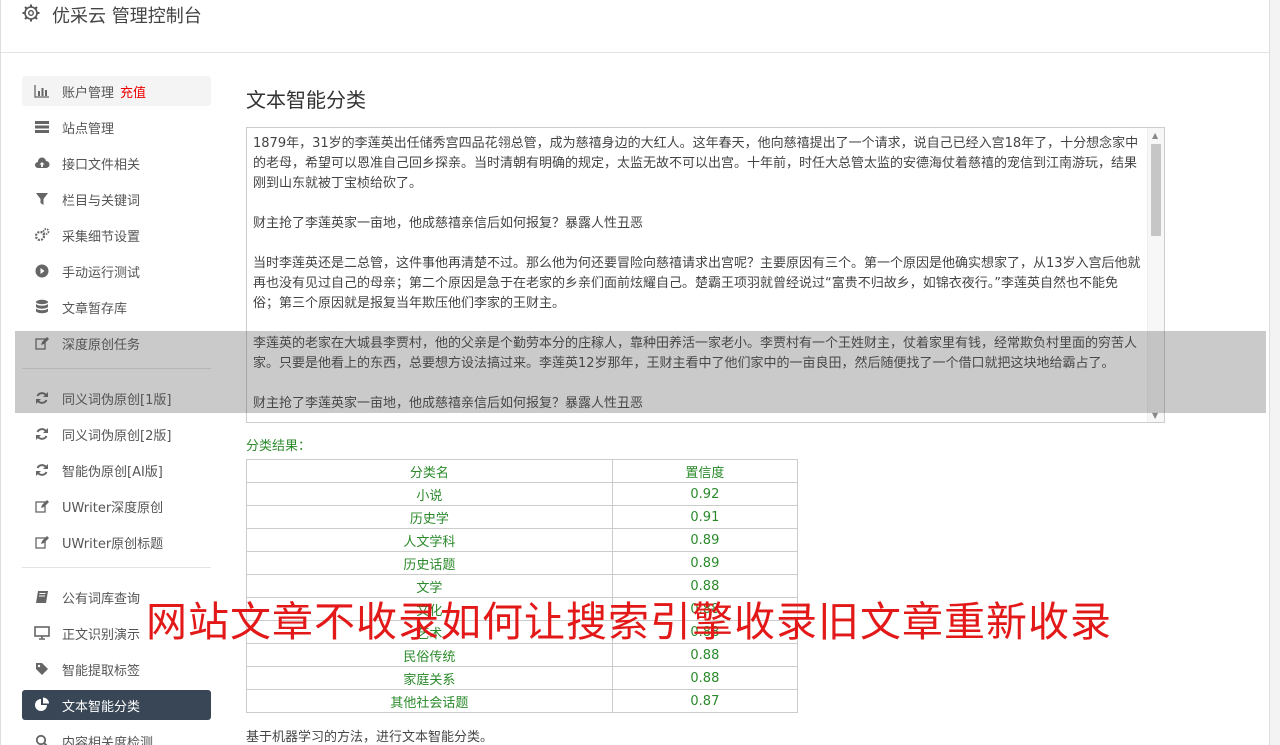 Image resolution: width=1280 pixels, height=745 pixels. What do you see at coordinates (42, 739) in the screenshot?
I see `search-icon` at bounding box center [42, 739].